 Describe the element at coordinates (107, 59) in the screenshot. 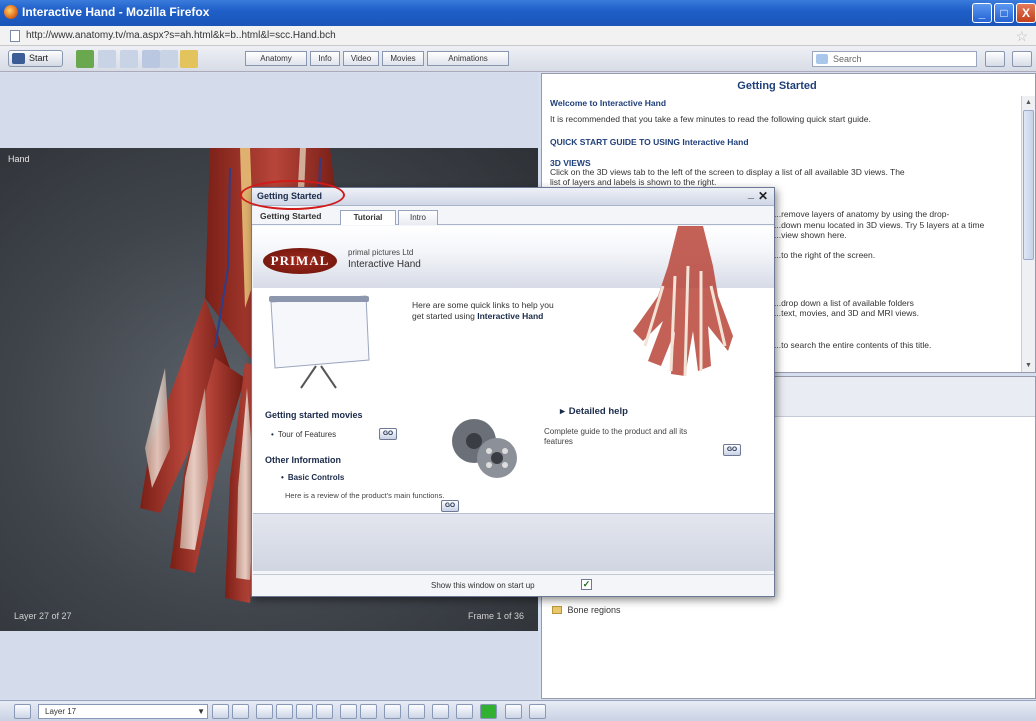

I see `back-icon` at that location.